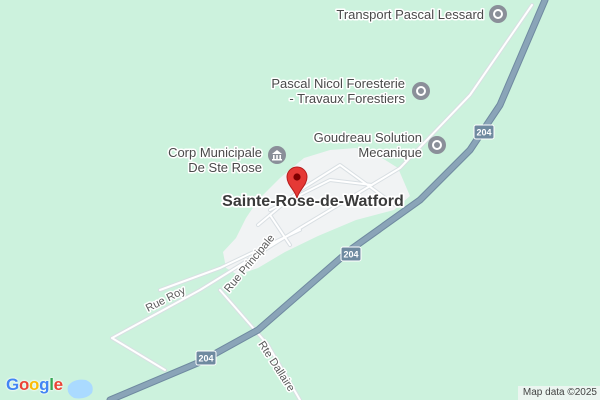 This screenshot has height=400, width=600. I want to click on poi-label-line-1: Pascal Nicol Foresterie, so click(338, 83).